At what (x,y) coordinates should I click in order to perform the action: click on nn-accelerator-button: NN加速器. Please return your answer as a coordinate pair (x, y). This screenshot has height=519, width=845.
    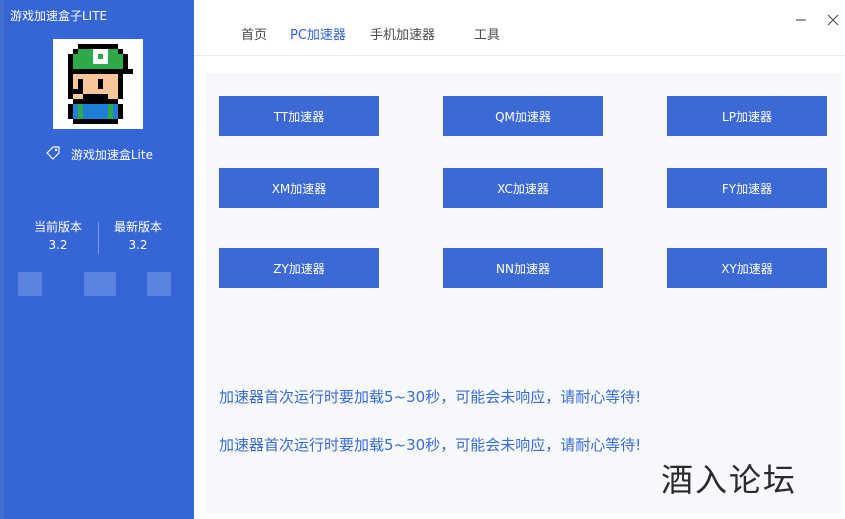
    Looking at the image, I should click on (523, 268).